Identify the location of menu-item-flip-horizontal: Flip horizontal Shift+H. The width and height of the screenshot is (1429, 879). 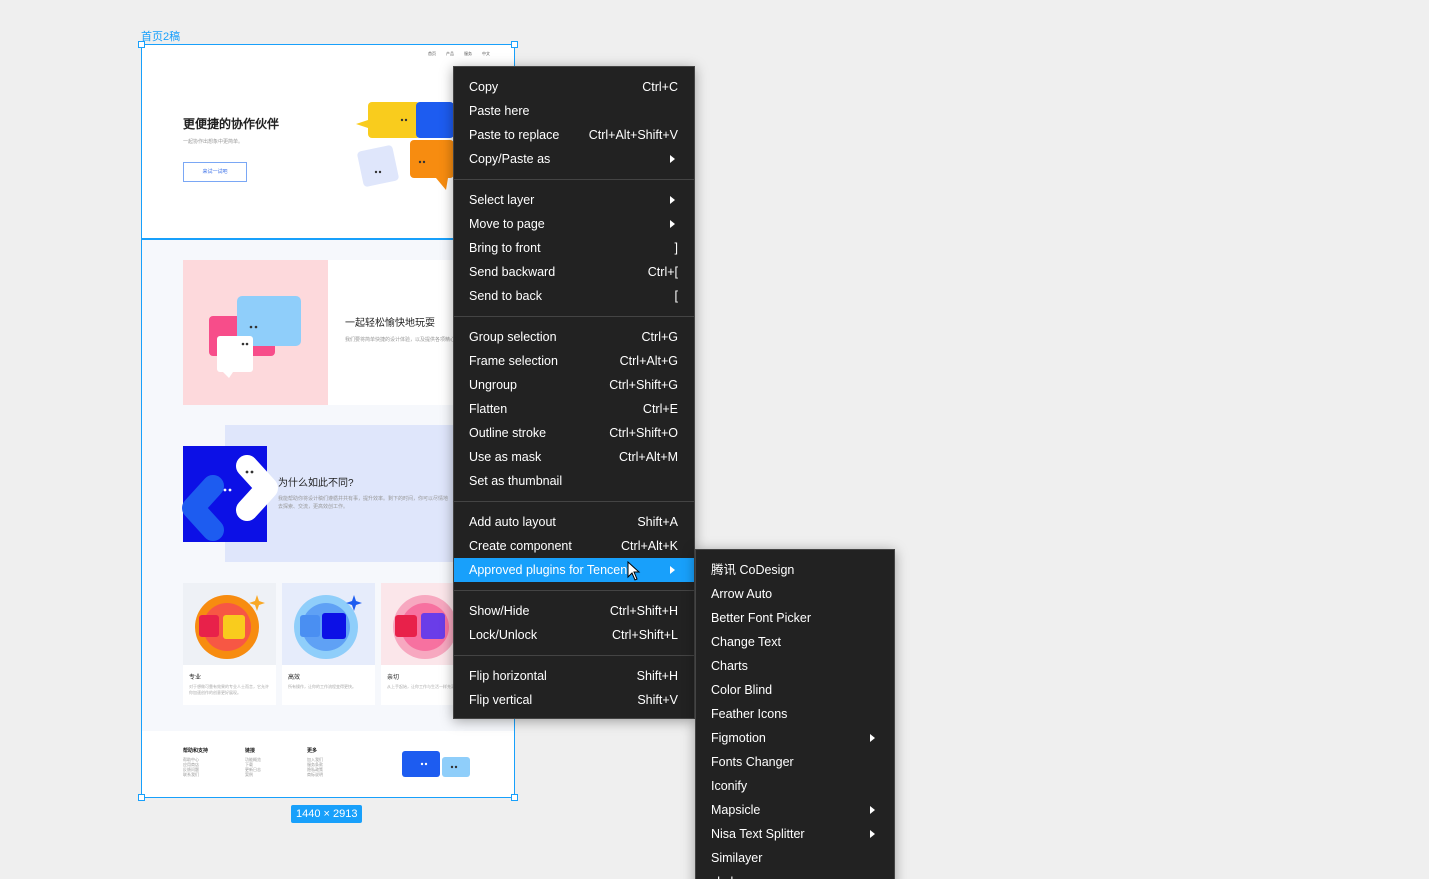
(574, 676).